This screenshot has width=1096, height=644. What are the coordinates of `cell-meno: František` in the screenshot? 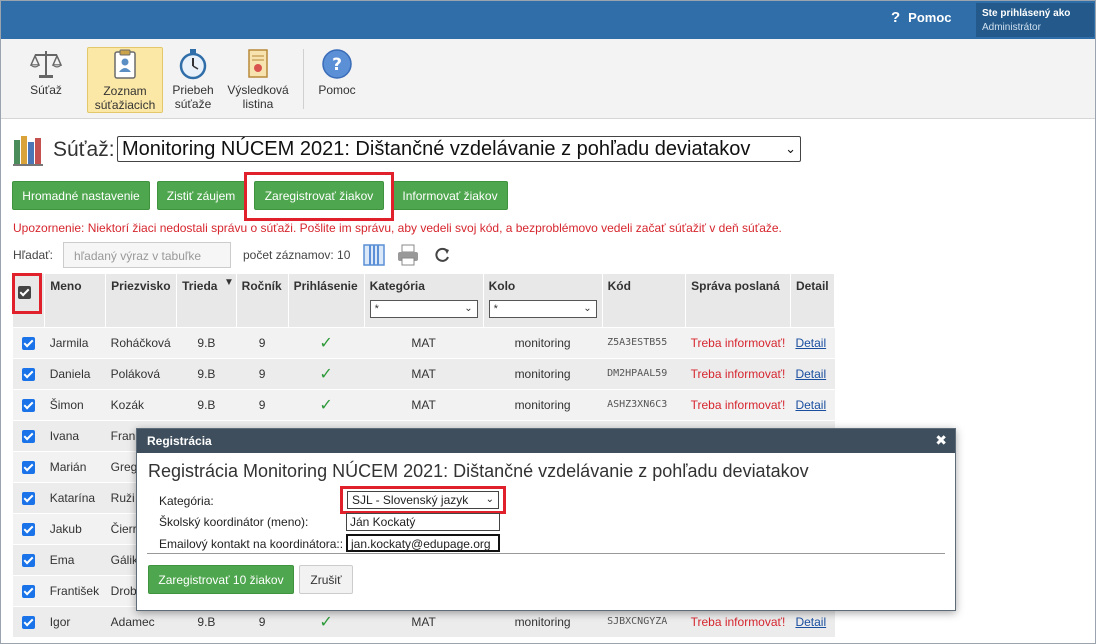 It's located at (75, 590).